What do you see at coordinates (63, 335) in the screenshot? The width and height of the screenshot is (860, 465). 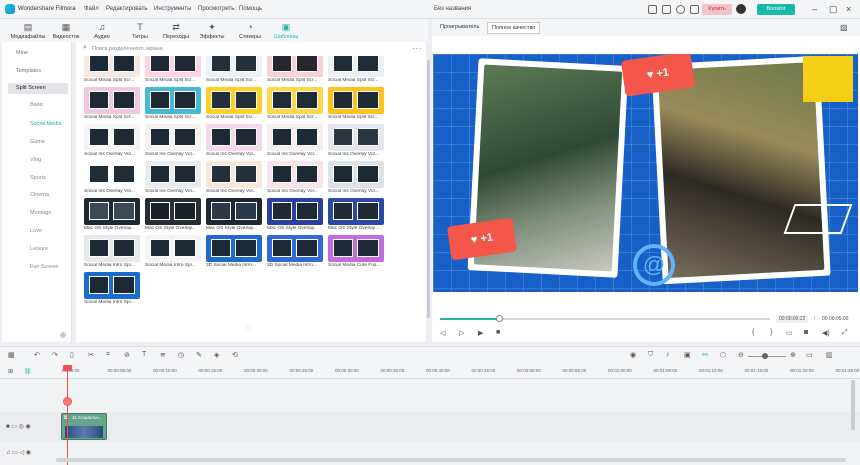 I see `collapse-sidebar-icon` at bounding box center [63, 335].